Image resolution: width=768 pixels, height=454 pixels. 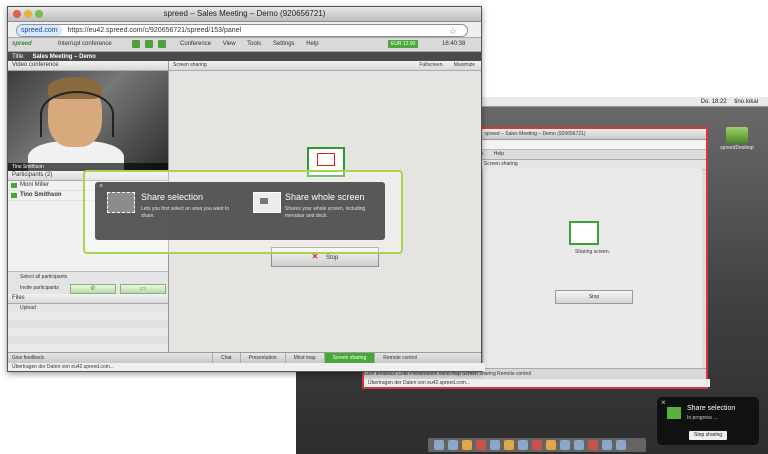 I want to click on stop-sharing-button: Stop sharing, so click(x=708, y=435).